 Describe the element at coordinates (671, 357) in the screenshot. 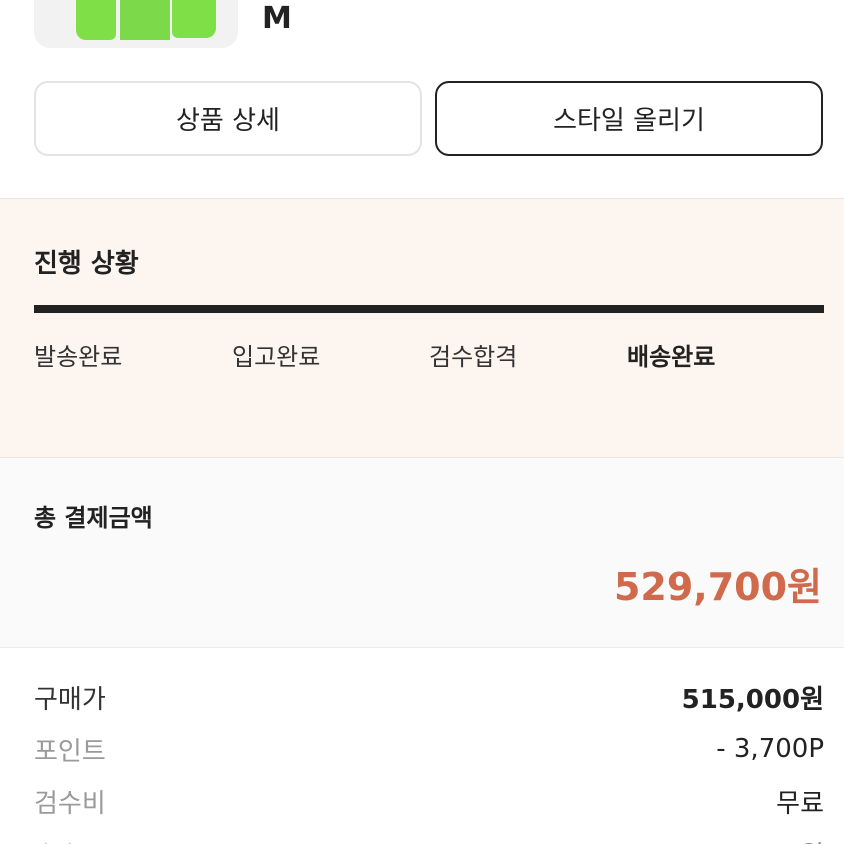

I see `step-delivered: 배송완료` at that location.